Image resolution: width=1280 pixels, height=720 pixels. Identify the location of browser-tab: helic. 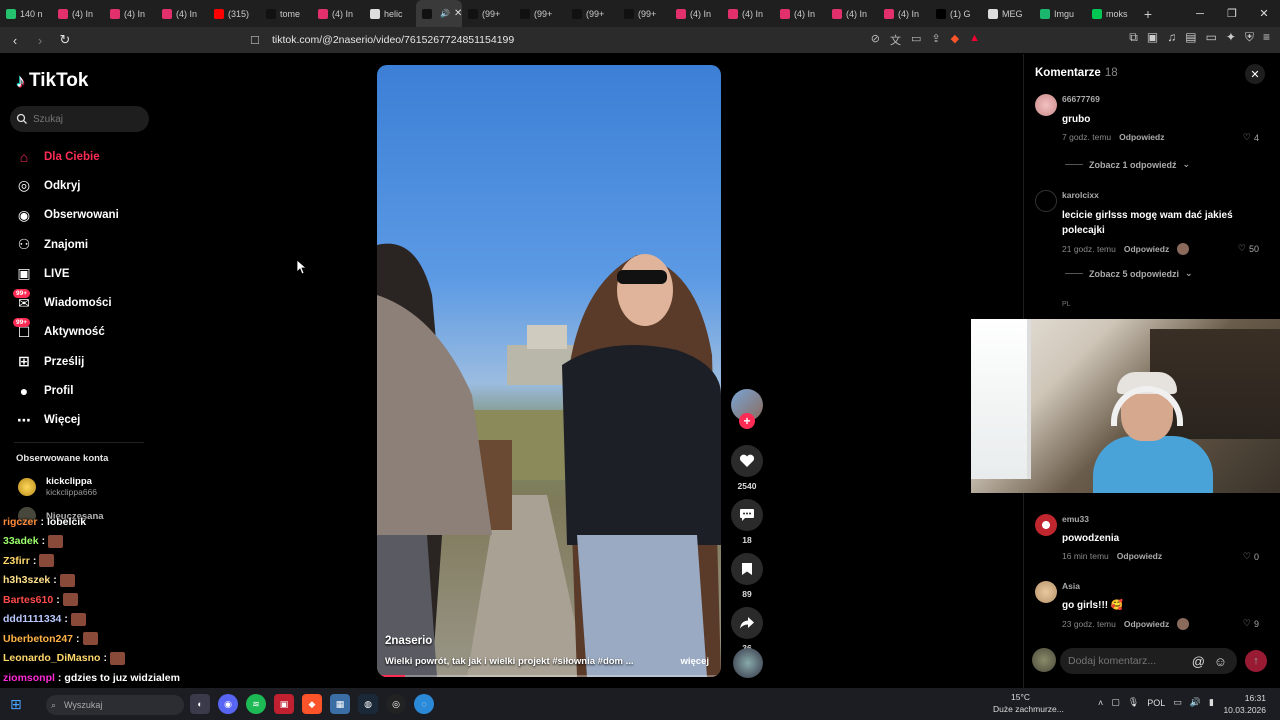
(390, 13).